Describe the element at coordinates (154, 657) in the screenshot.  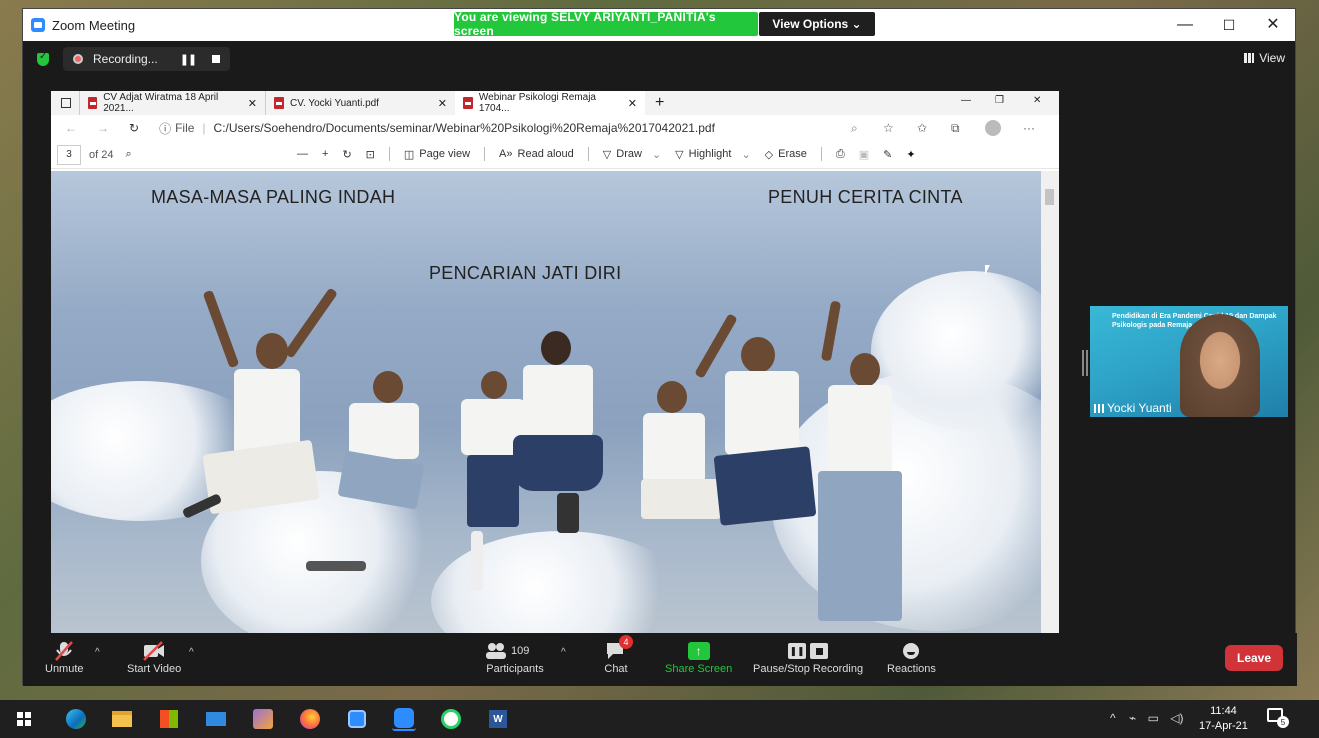
I see `start-video-button: Start Video` at that location.